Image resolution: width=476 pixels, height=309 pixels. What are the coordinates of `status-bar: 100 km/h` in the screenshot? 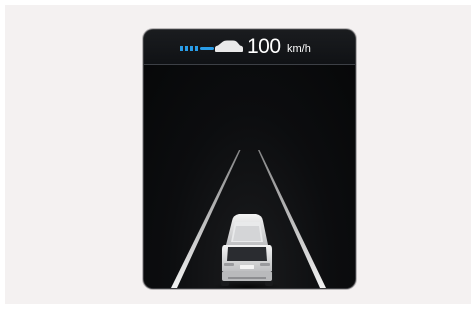 It's located at (249, 47).